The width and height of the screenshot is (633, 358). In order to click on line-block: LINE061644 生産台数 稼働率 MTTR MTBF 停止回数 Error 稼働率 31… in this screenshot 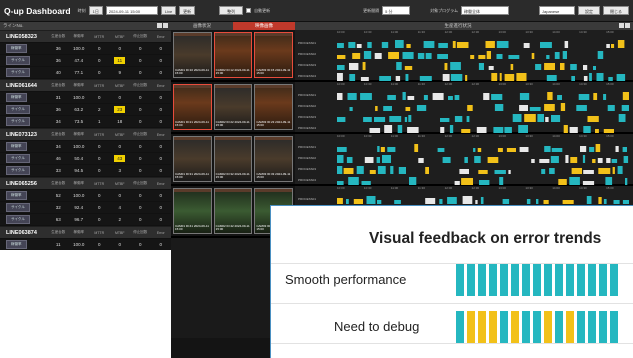, I will do `click(85, 104)`.